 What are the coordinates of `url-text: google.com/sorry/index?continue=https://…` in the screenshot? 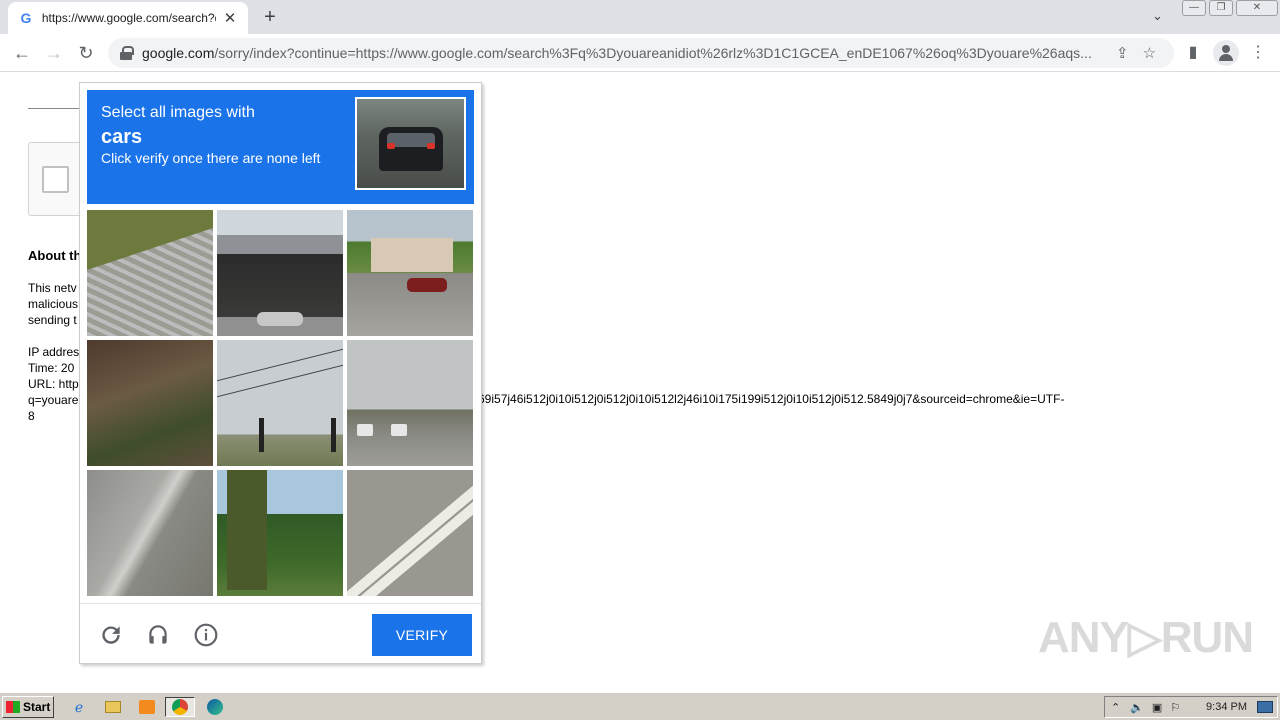 It's located at (622, 53).